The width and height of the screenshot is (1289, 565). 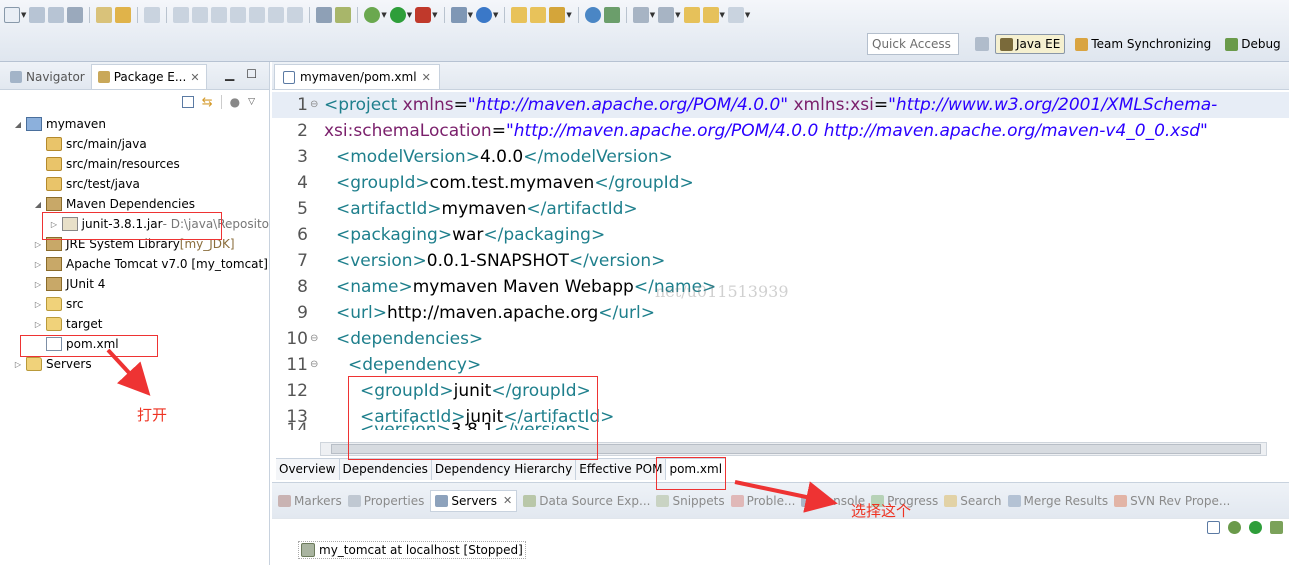 I want to click on sync-icon, so click(x=611, y=15).